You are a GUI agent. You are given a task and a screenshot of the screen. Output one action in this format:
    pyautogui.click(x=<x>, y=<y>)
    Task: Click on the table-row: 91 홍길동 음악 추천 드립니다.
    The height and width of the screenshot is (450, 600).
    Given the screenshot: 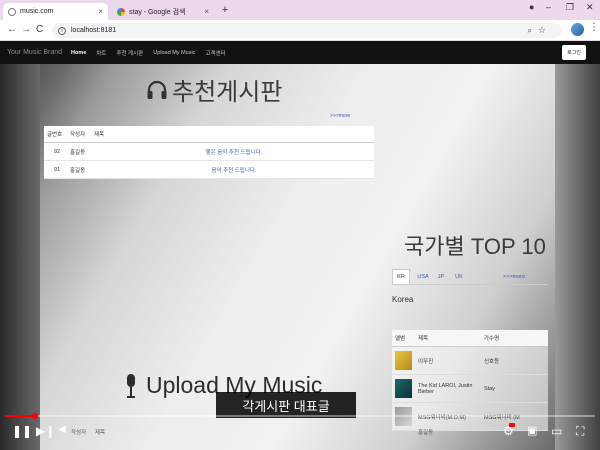 What is the action you would take?
    pyautogui.click(x=209, y=170)
    